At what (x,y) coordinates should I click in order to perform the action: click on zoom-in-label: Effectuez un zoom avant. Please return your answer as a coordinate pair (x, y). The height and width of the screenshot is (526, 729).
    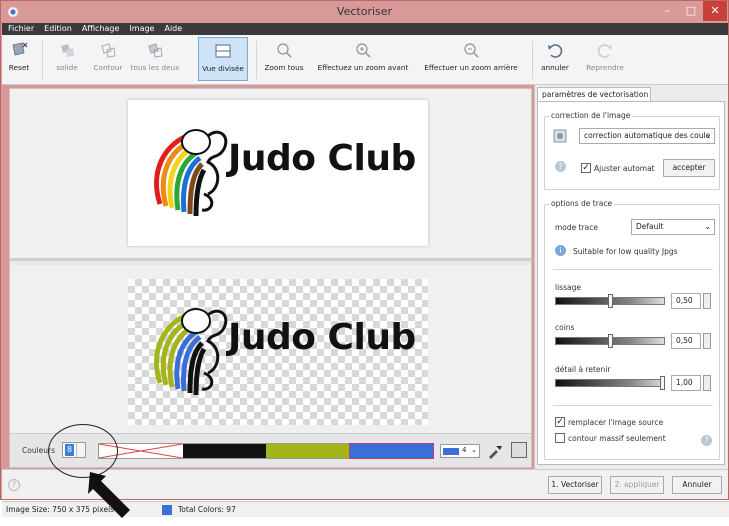
    Looking at the image, I should click on (363, 67).